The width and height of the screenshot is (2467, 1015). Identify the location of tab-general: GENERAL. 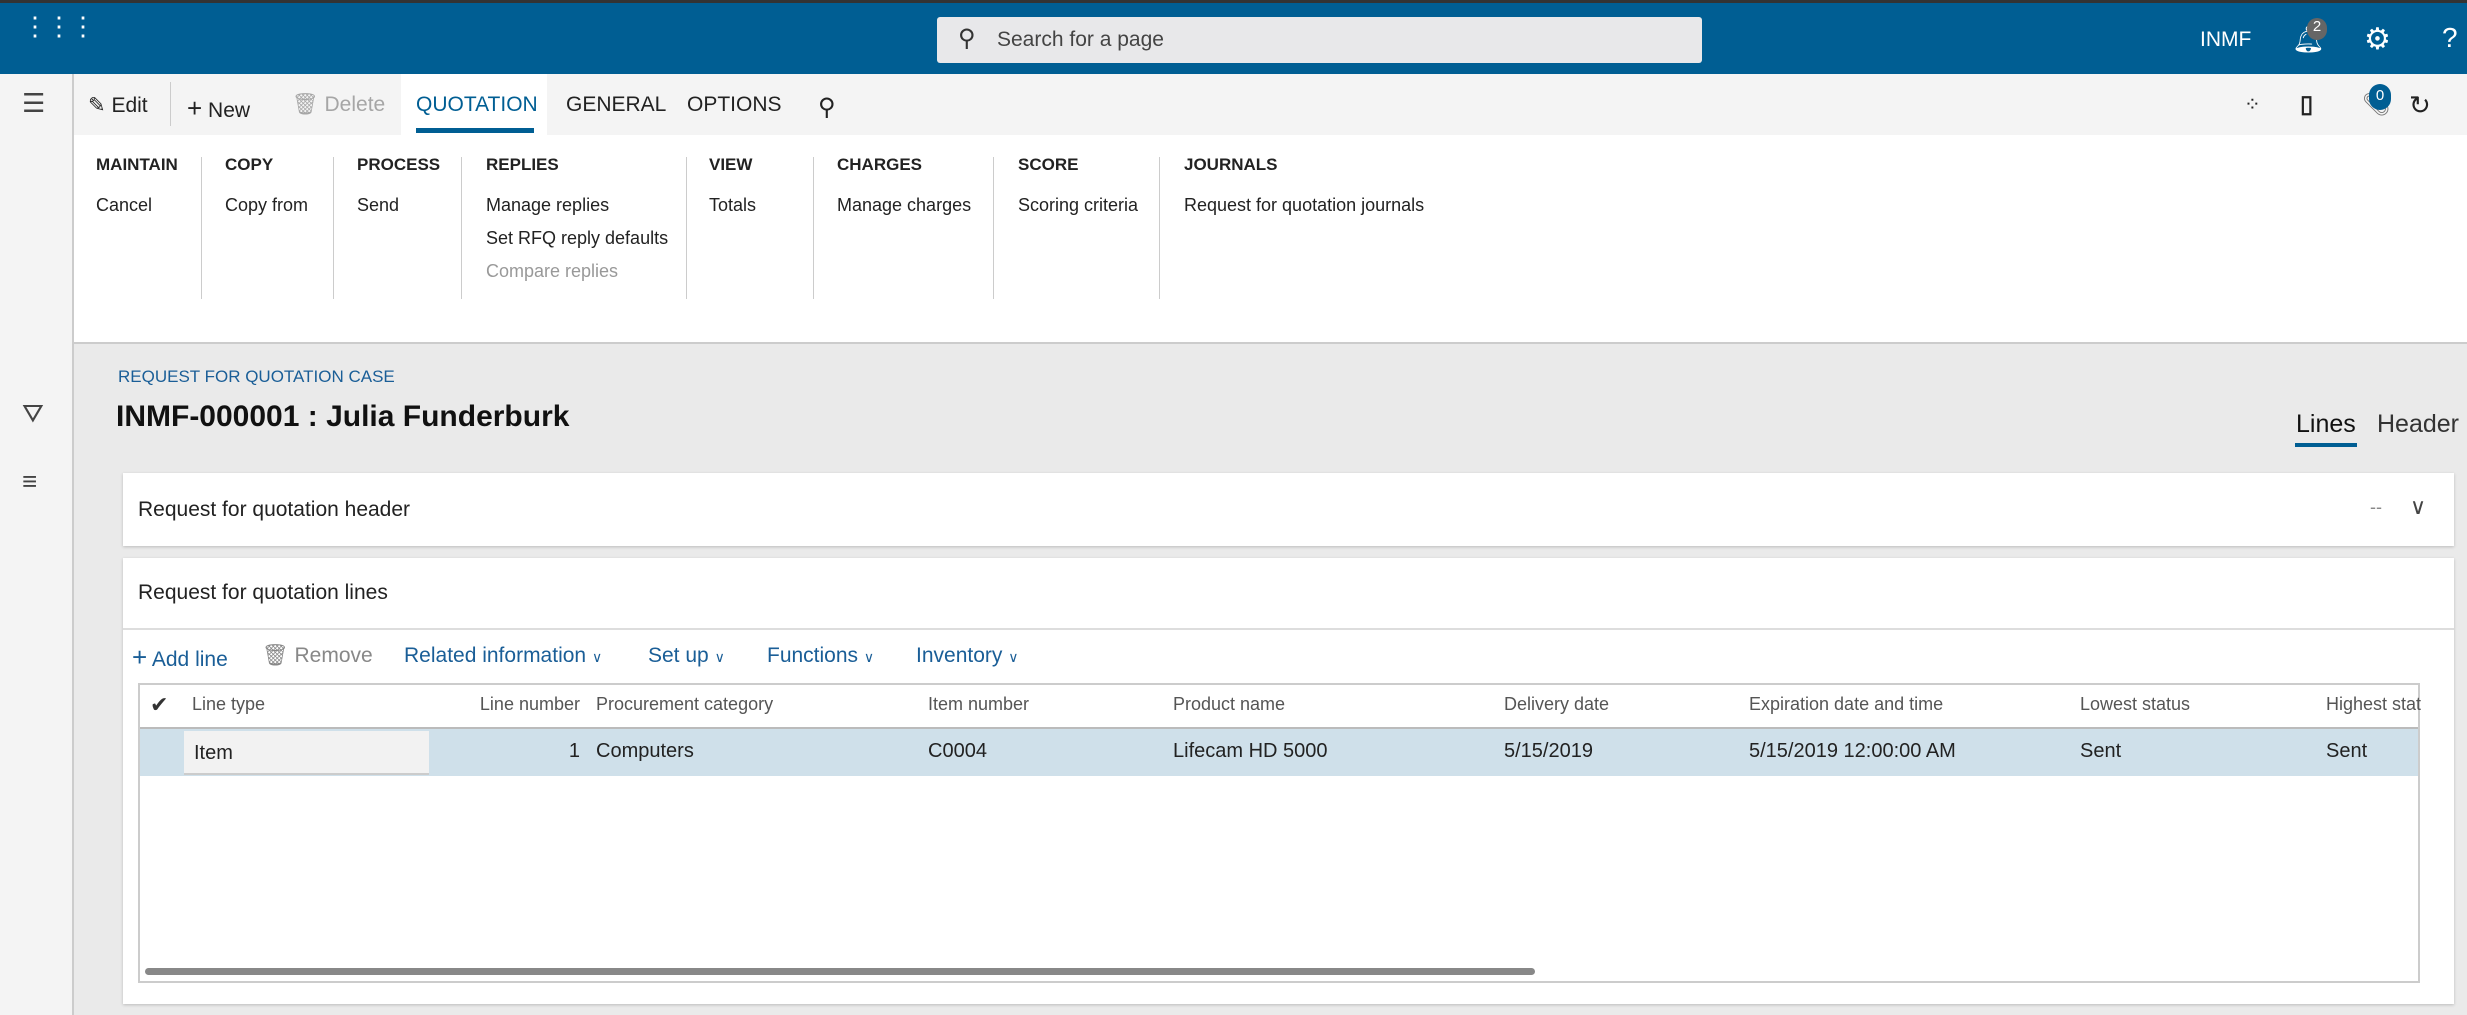
(616, 105).